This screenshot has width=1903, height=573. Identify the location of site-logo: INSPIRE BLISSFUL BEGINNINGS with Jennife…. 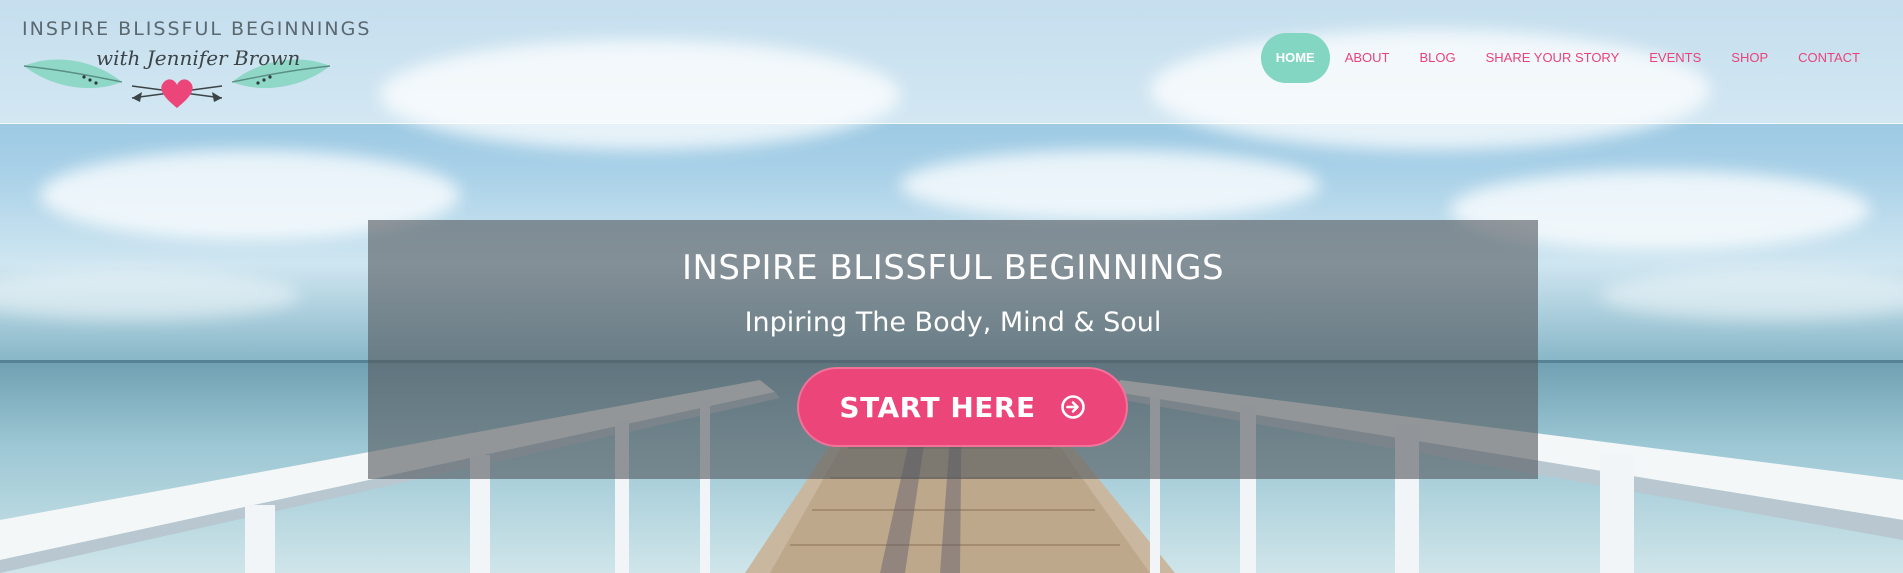
(195, 64).